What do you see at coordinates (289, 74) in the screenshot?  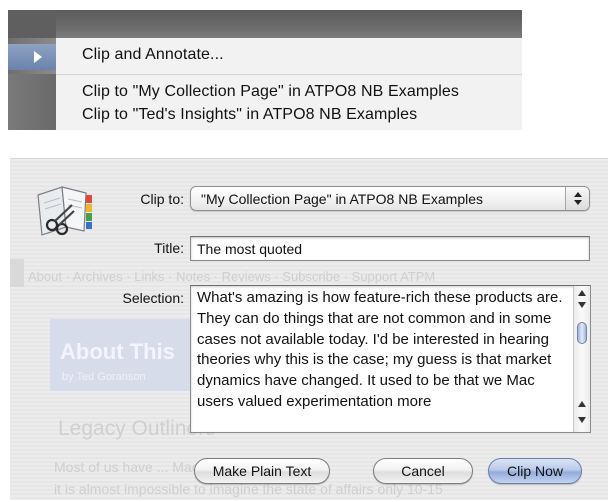 I see `menu-separator` at bounding box center [289, 74].